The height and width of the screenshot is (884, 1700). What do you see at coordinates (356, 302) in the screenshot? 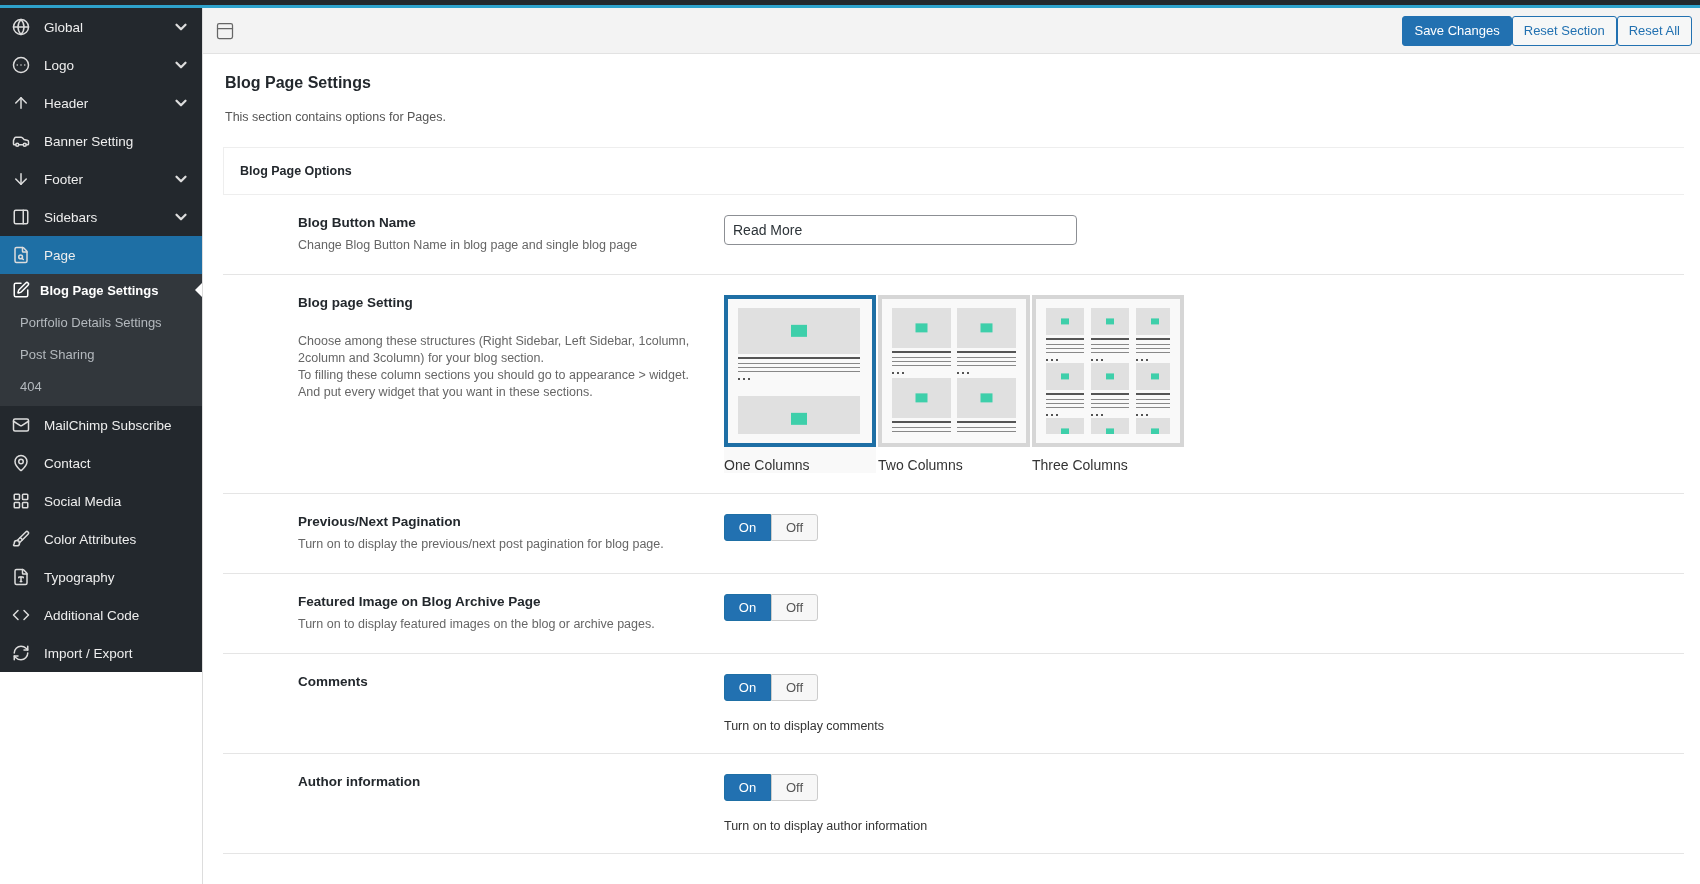
I see `setting-title: Blog page Setting` at bounding box center [356, 302].